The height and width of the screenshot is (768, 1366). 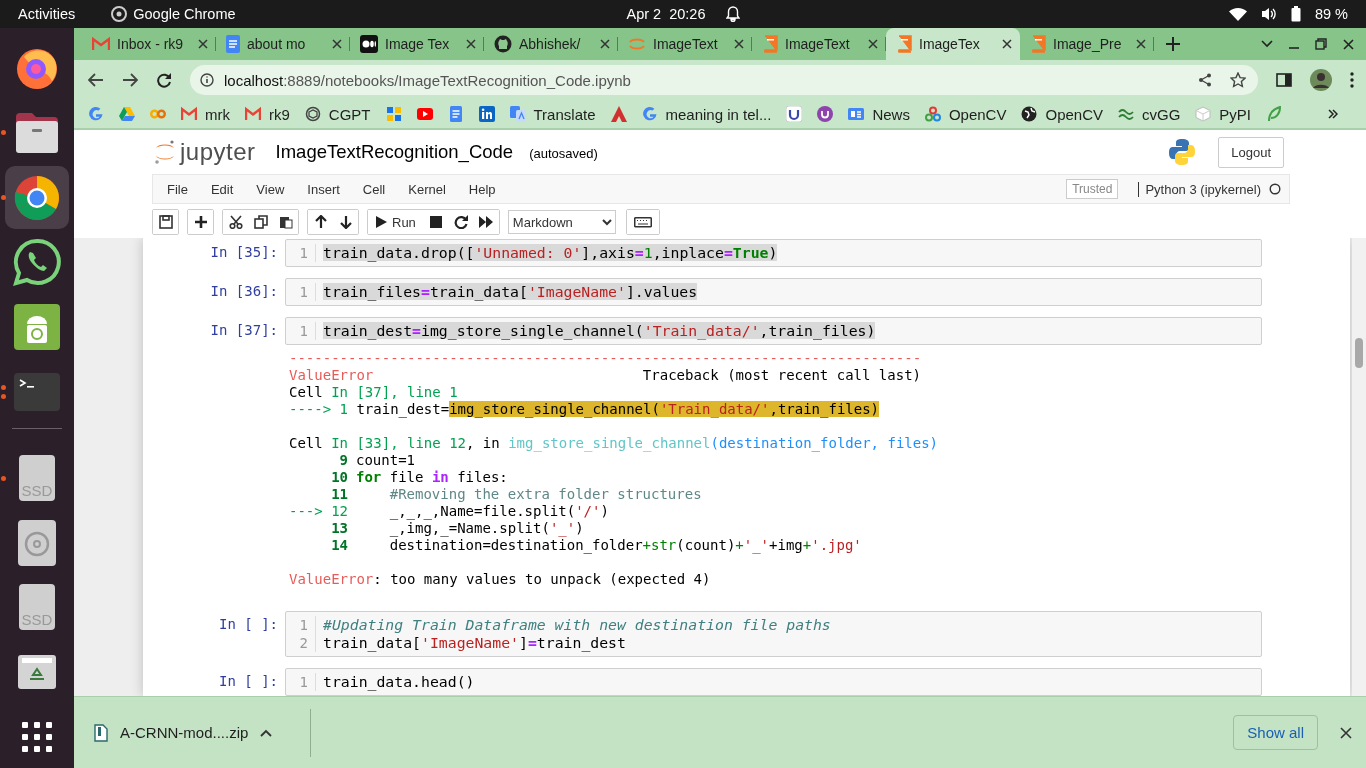 What do you see at coordinates (179, 189) in the screenshot?
I see `menu-item: File` at bounding box center [179, 189].